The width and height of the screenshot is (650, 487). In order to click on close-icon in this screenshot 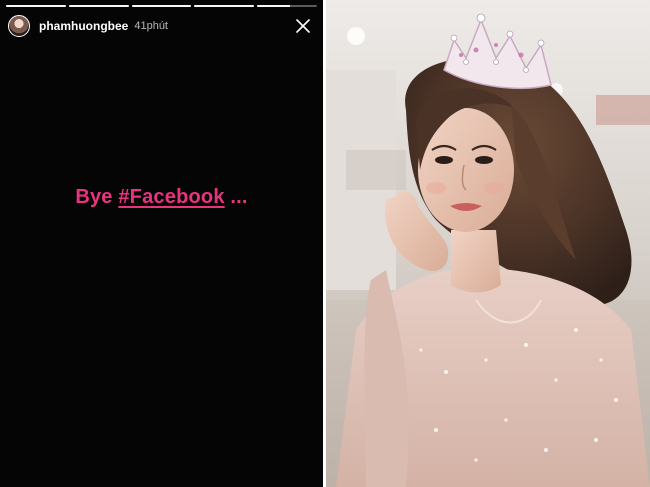, I will do `click(303, 26)`.